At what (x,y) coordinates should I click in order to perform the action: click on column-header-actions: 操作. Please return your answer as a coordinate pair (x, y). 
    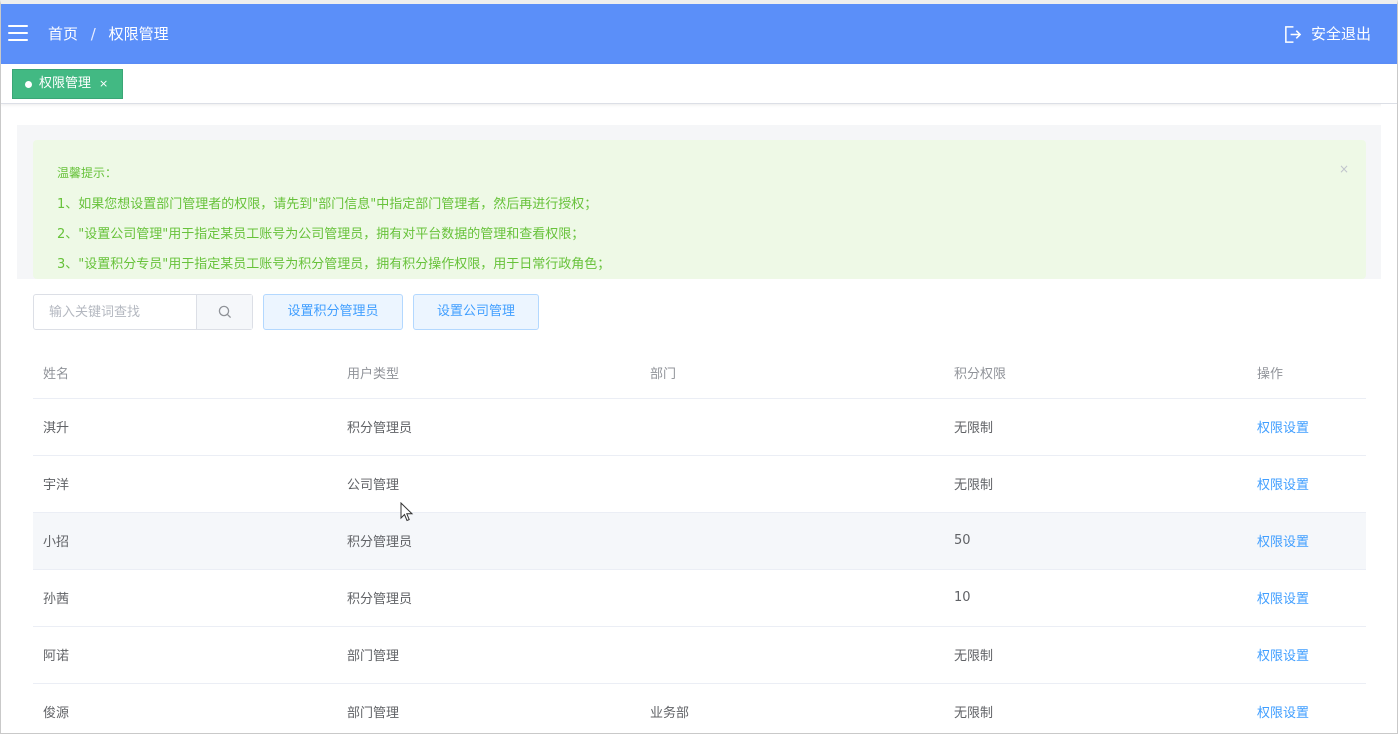
    Looking at the image, I should click on (1306, 373).